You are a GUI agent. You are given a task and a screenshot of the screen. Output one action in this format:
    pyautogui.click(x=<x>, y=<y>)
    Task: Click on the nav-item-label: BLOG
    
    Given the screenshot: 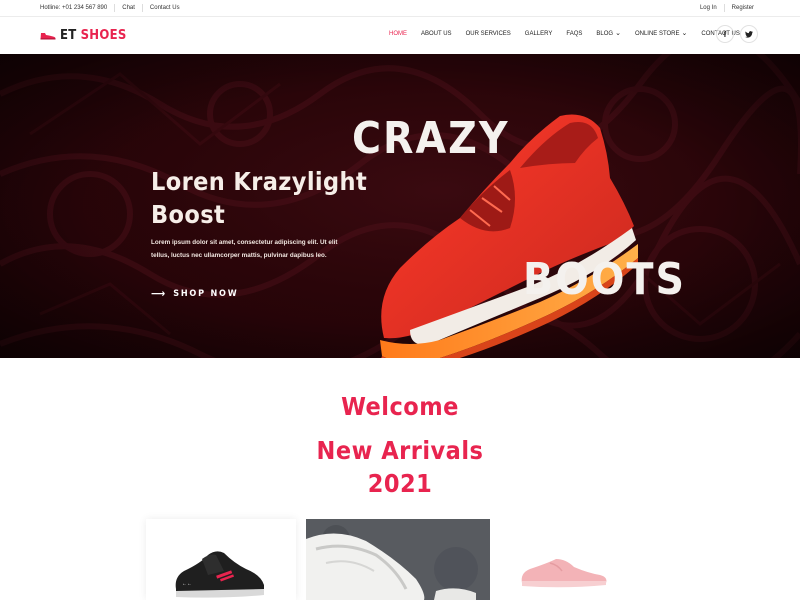 What is the action you would take?
    pyautogui.click(x=605, y=34)
    